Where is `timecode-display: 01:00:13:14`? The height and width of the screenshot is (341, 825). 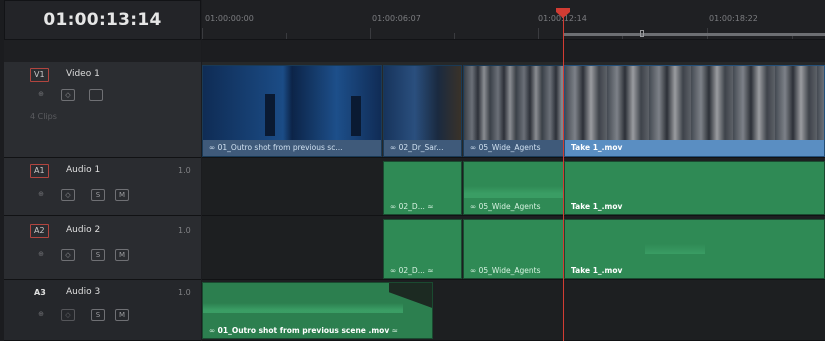
timecode-display: 01:00:13:14 is located at coordinates (102, 20).